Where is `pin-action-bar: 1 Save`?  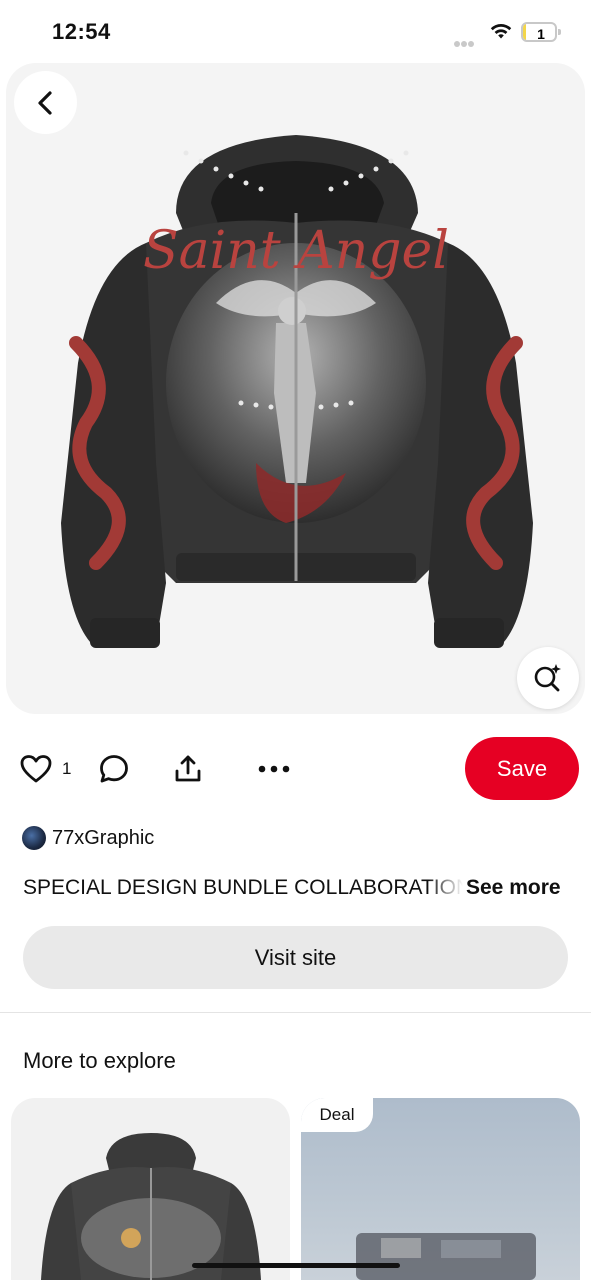 pin-action-bar: 1 Save is located at coordinates (295, 769).